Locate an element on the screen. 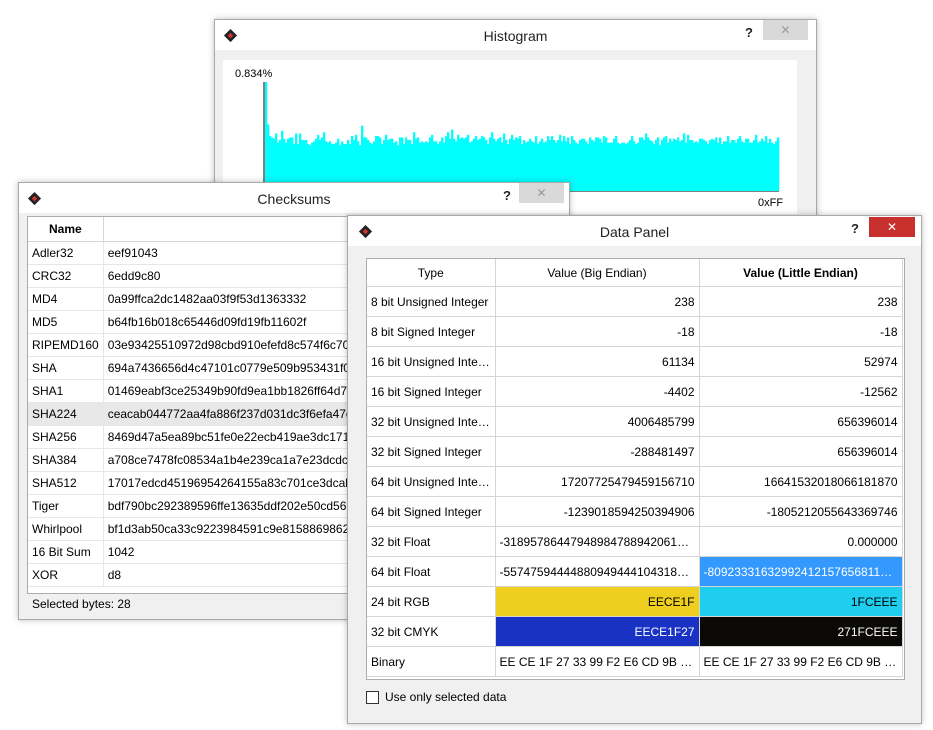 The height and width of the screenshot is (730, 933). little-endian-cell: 16641532018066181870 is located at coordinates (801, 481).